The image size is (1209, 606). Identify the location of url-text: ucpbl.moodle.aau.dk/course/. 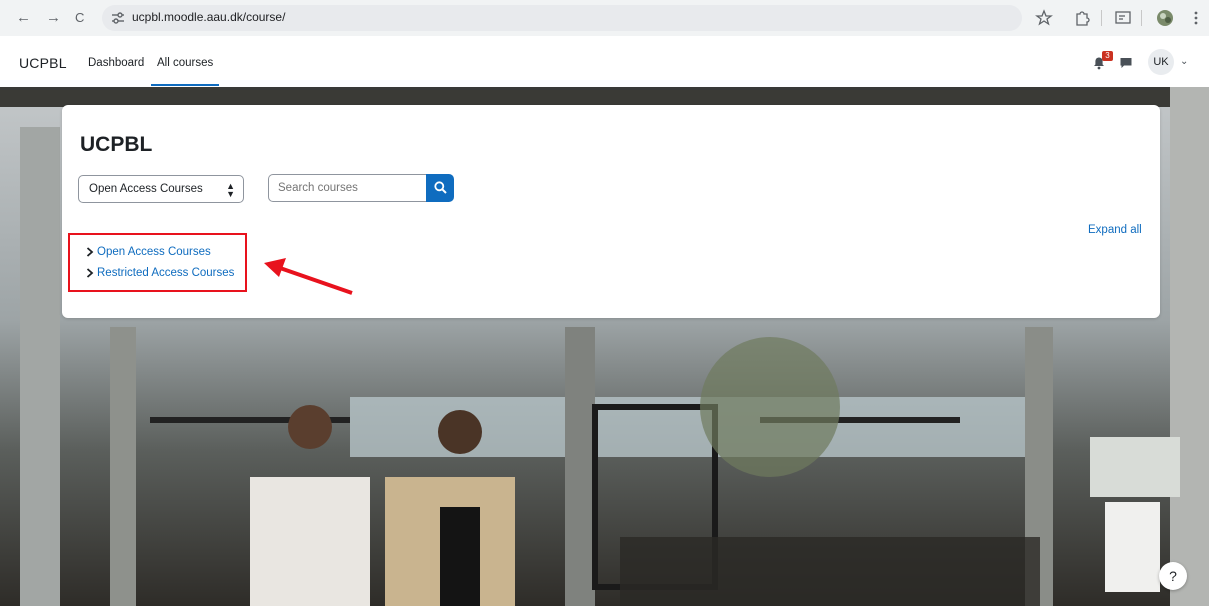
(209, 17).